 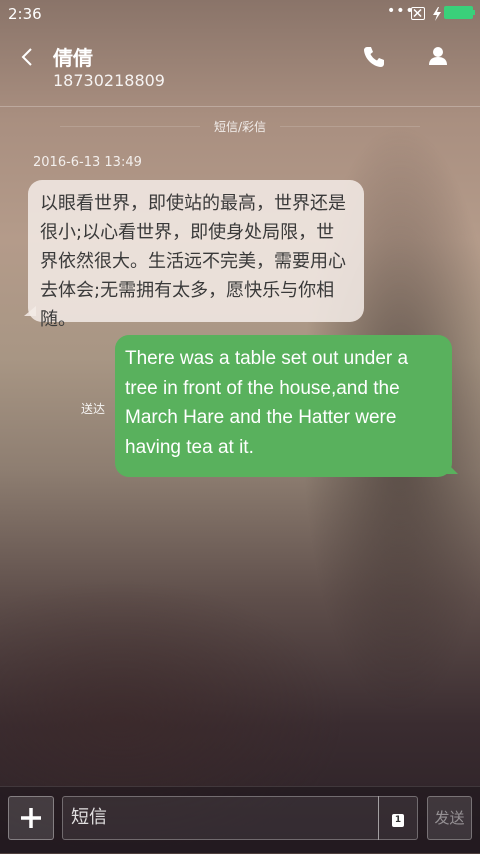 I want to click on person-icon, so click(x=438, y=56).